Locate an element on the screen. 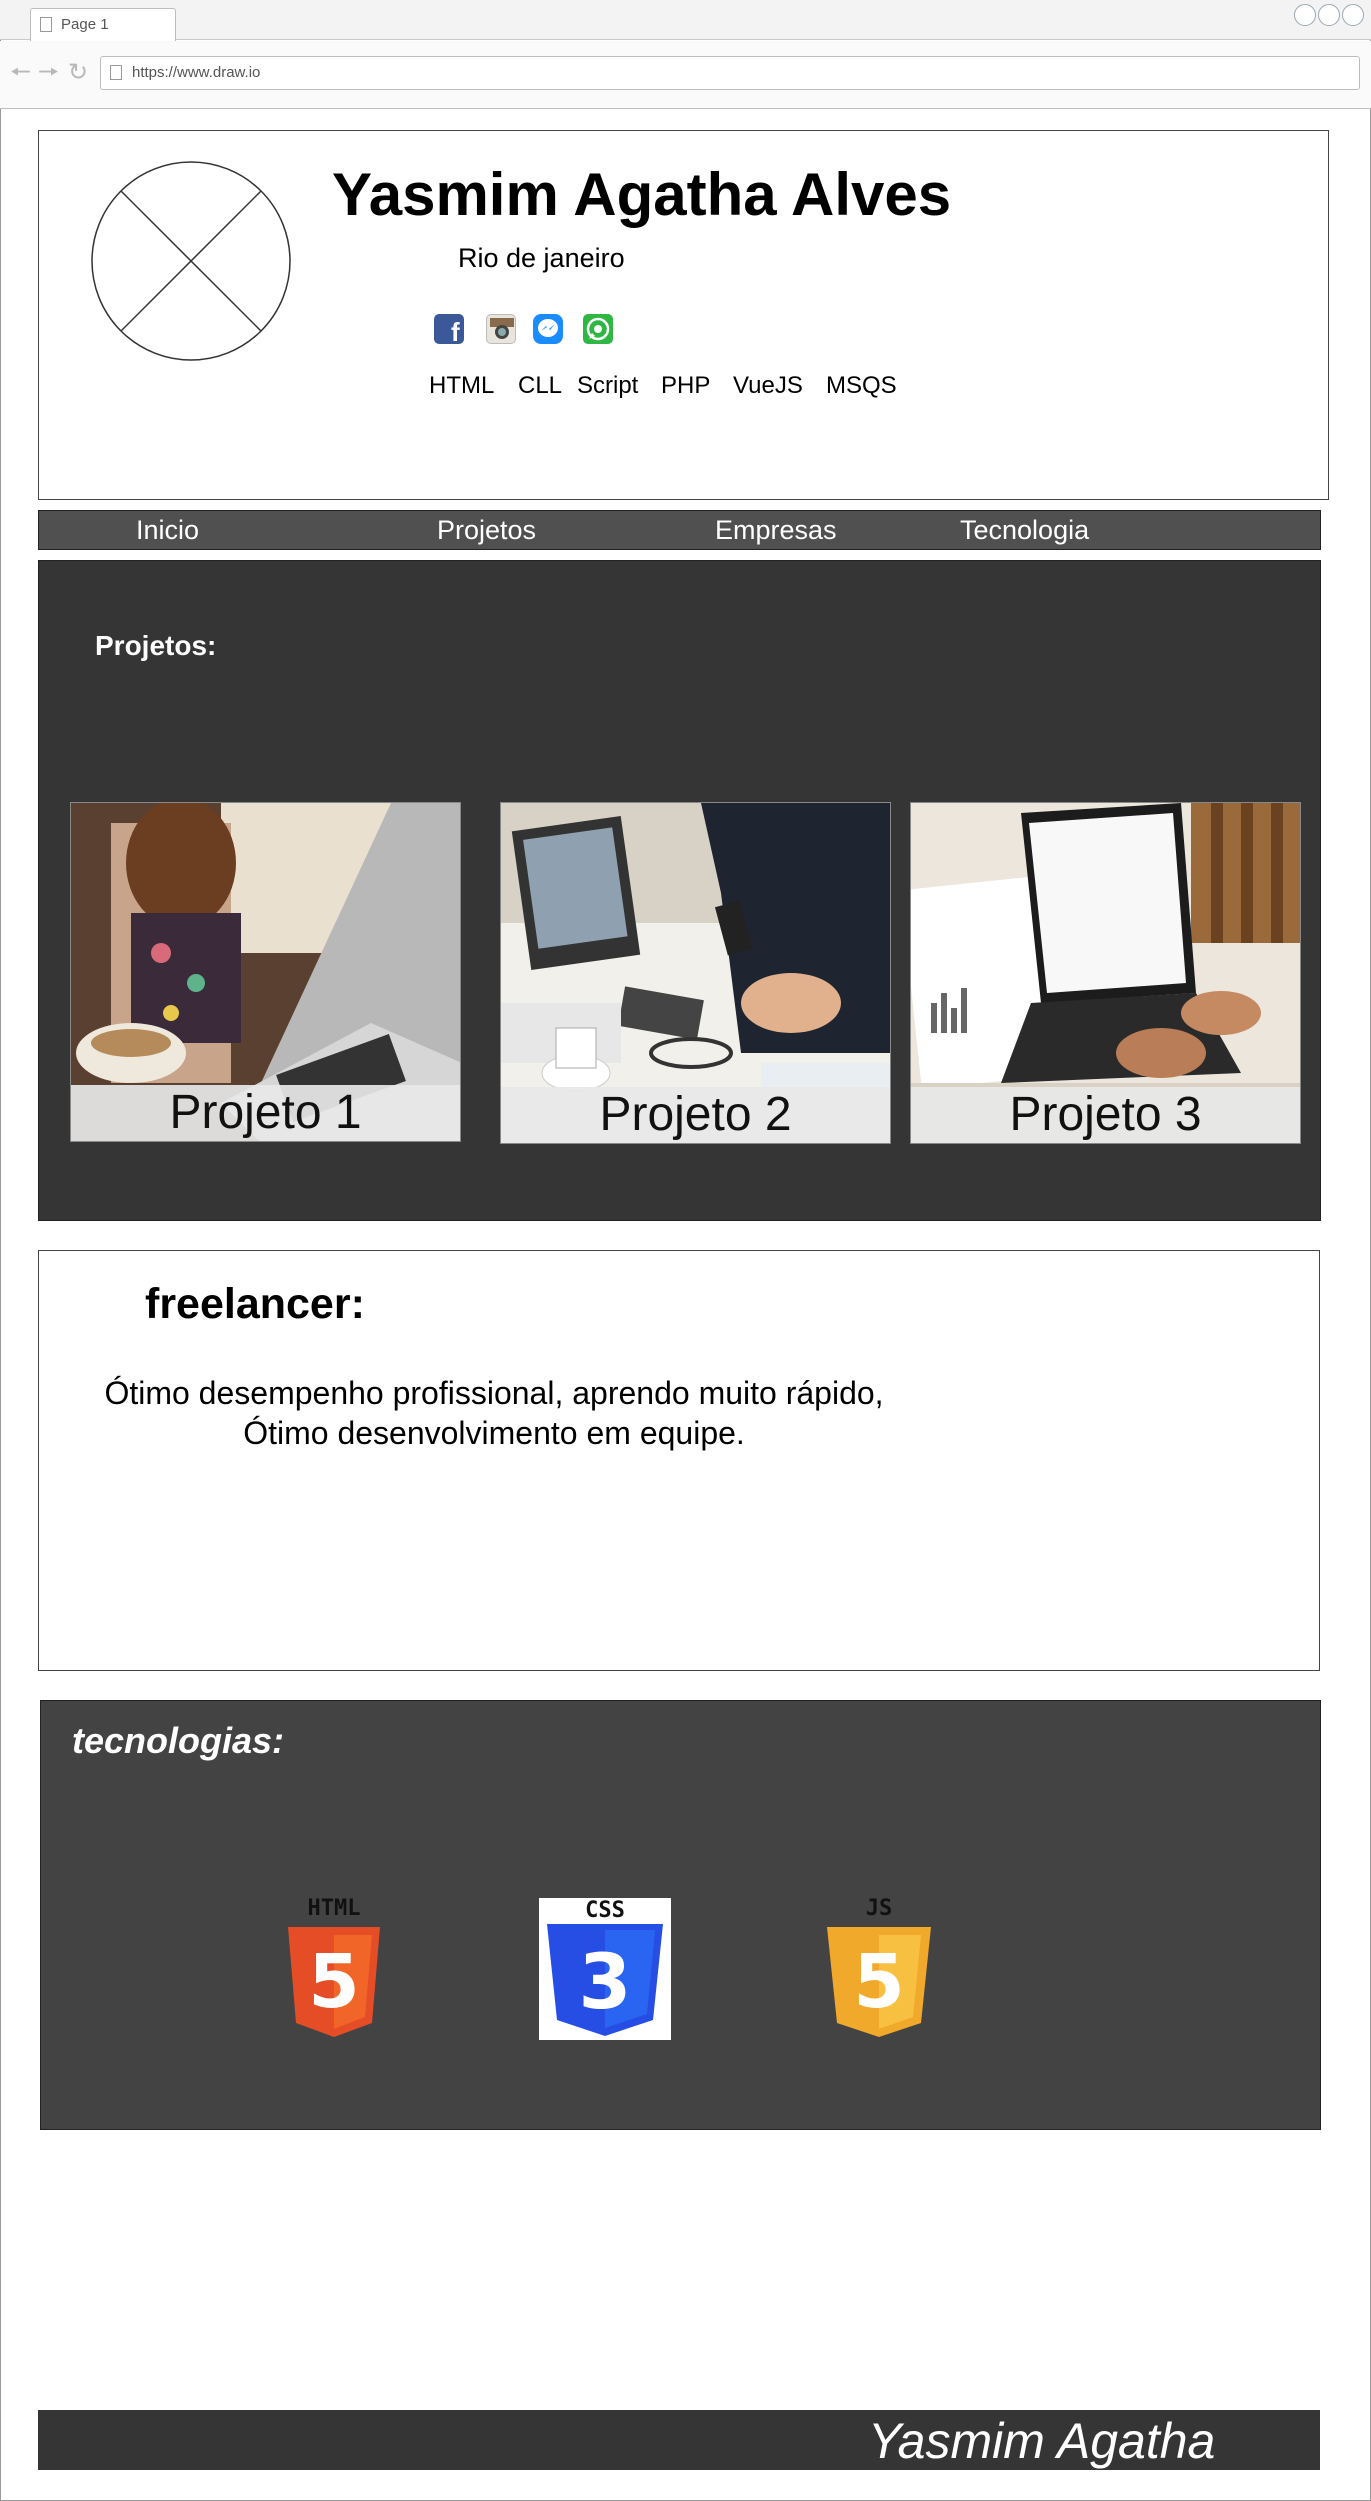  skill-tag: CLL is located at coordinates (540, 385).